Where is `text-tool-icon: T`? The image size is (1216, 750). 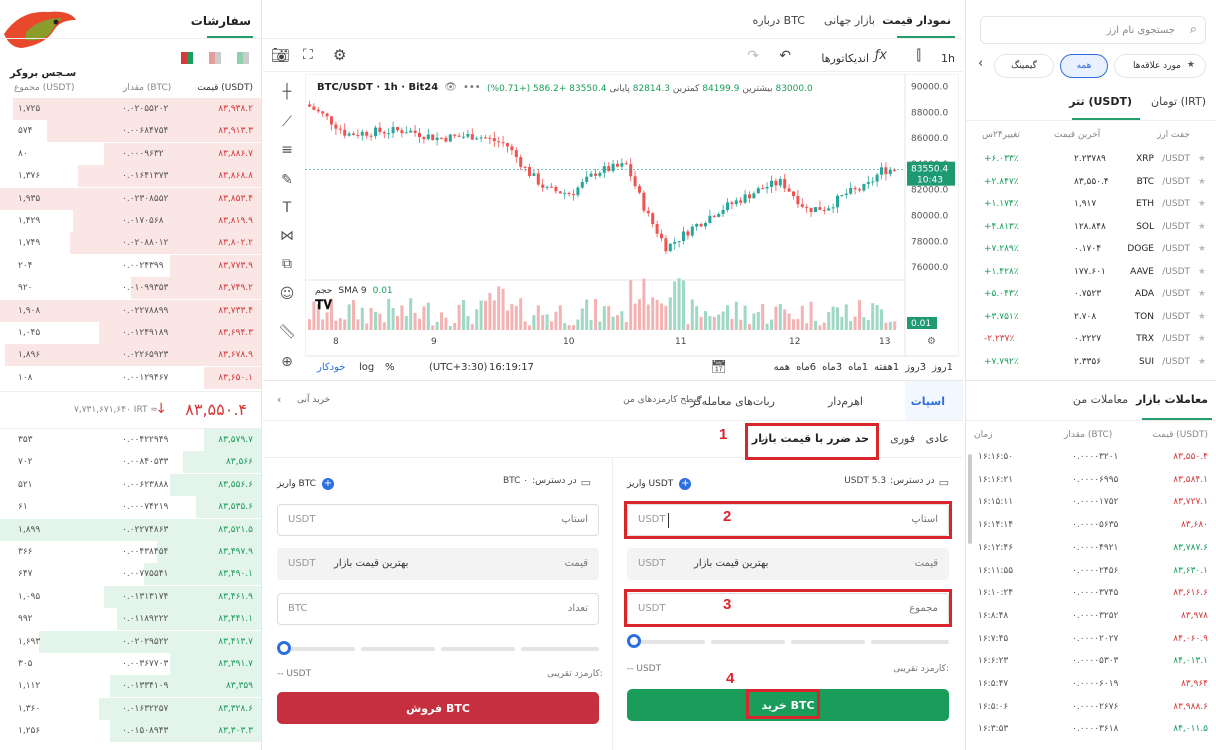 text-tool-icon: T is located at coordinates (287, 210).